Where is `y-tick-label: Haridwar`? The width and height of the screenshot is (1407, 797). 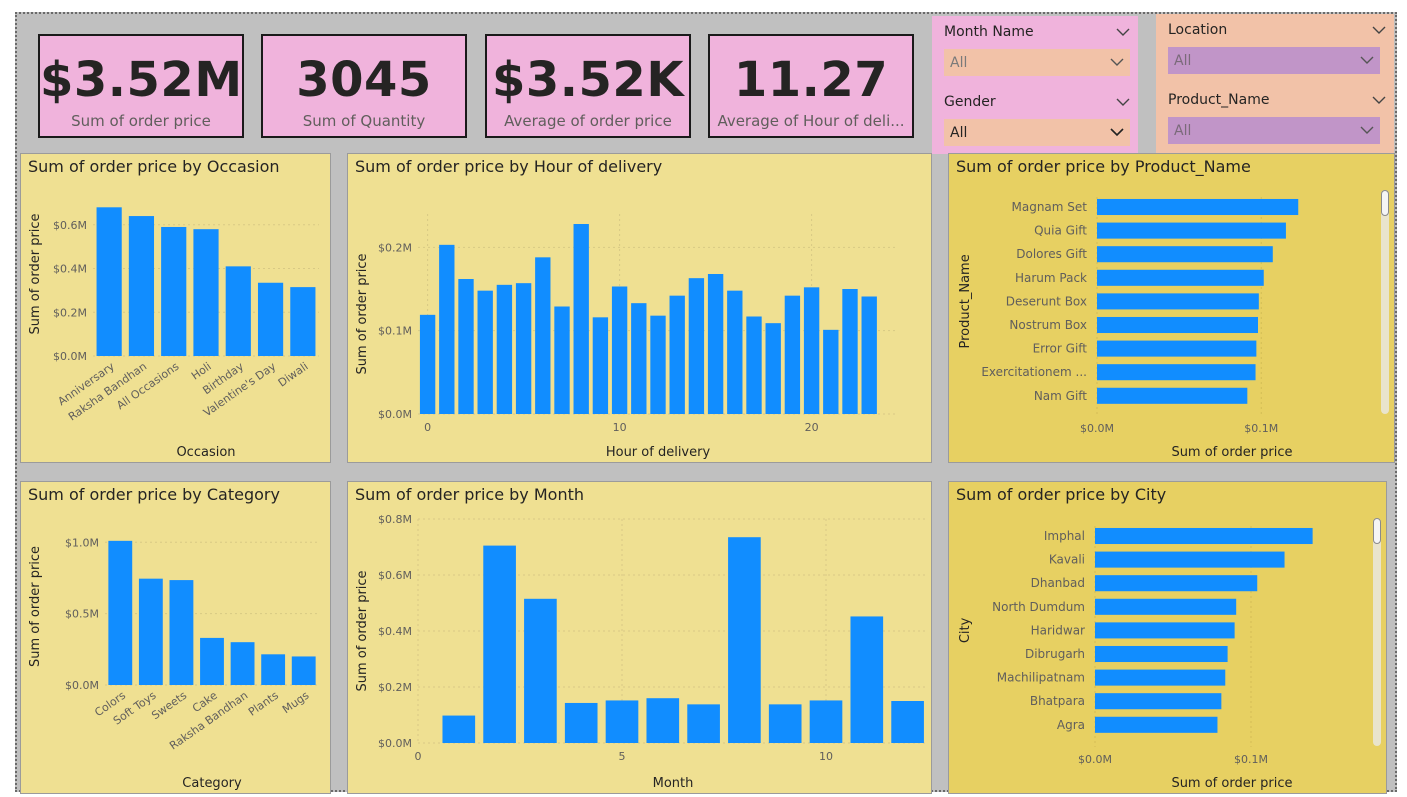 y-tick-label: Haridwar is located at coordinates (1058, 630).